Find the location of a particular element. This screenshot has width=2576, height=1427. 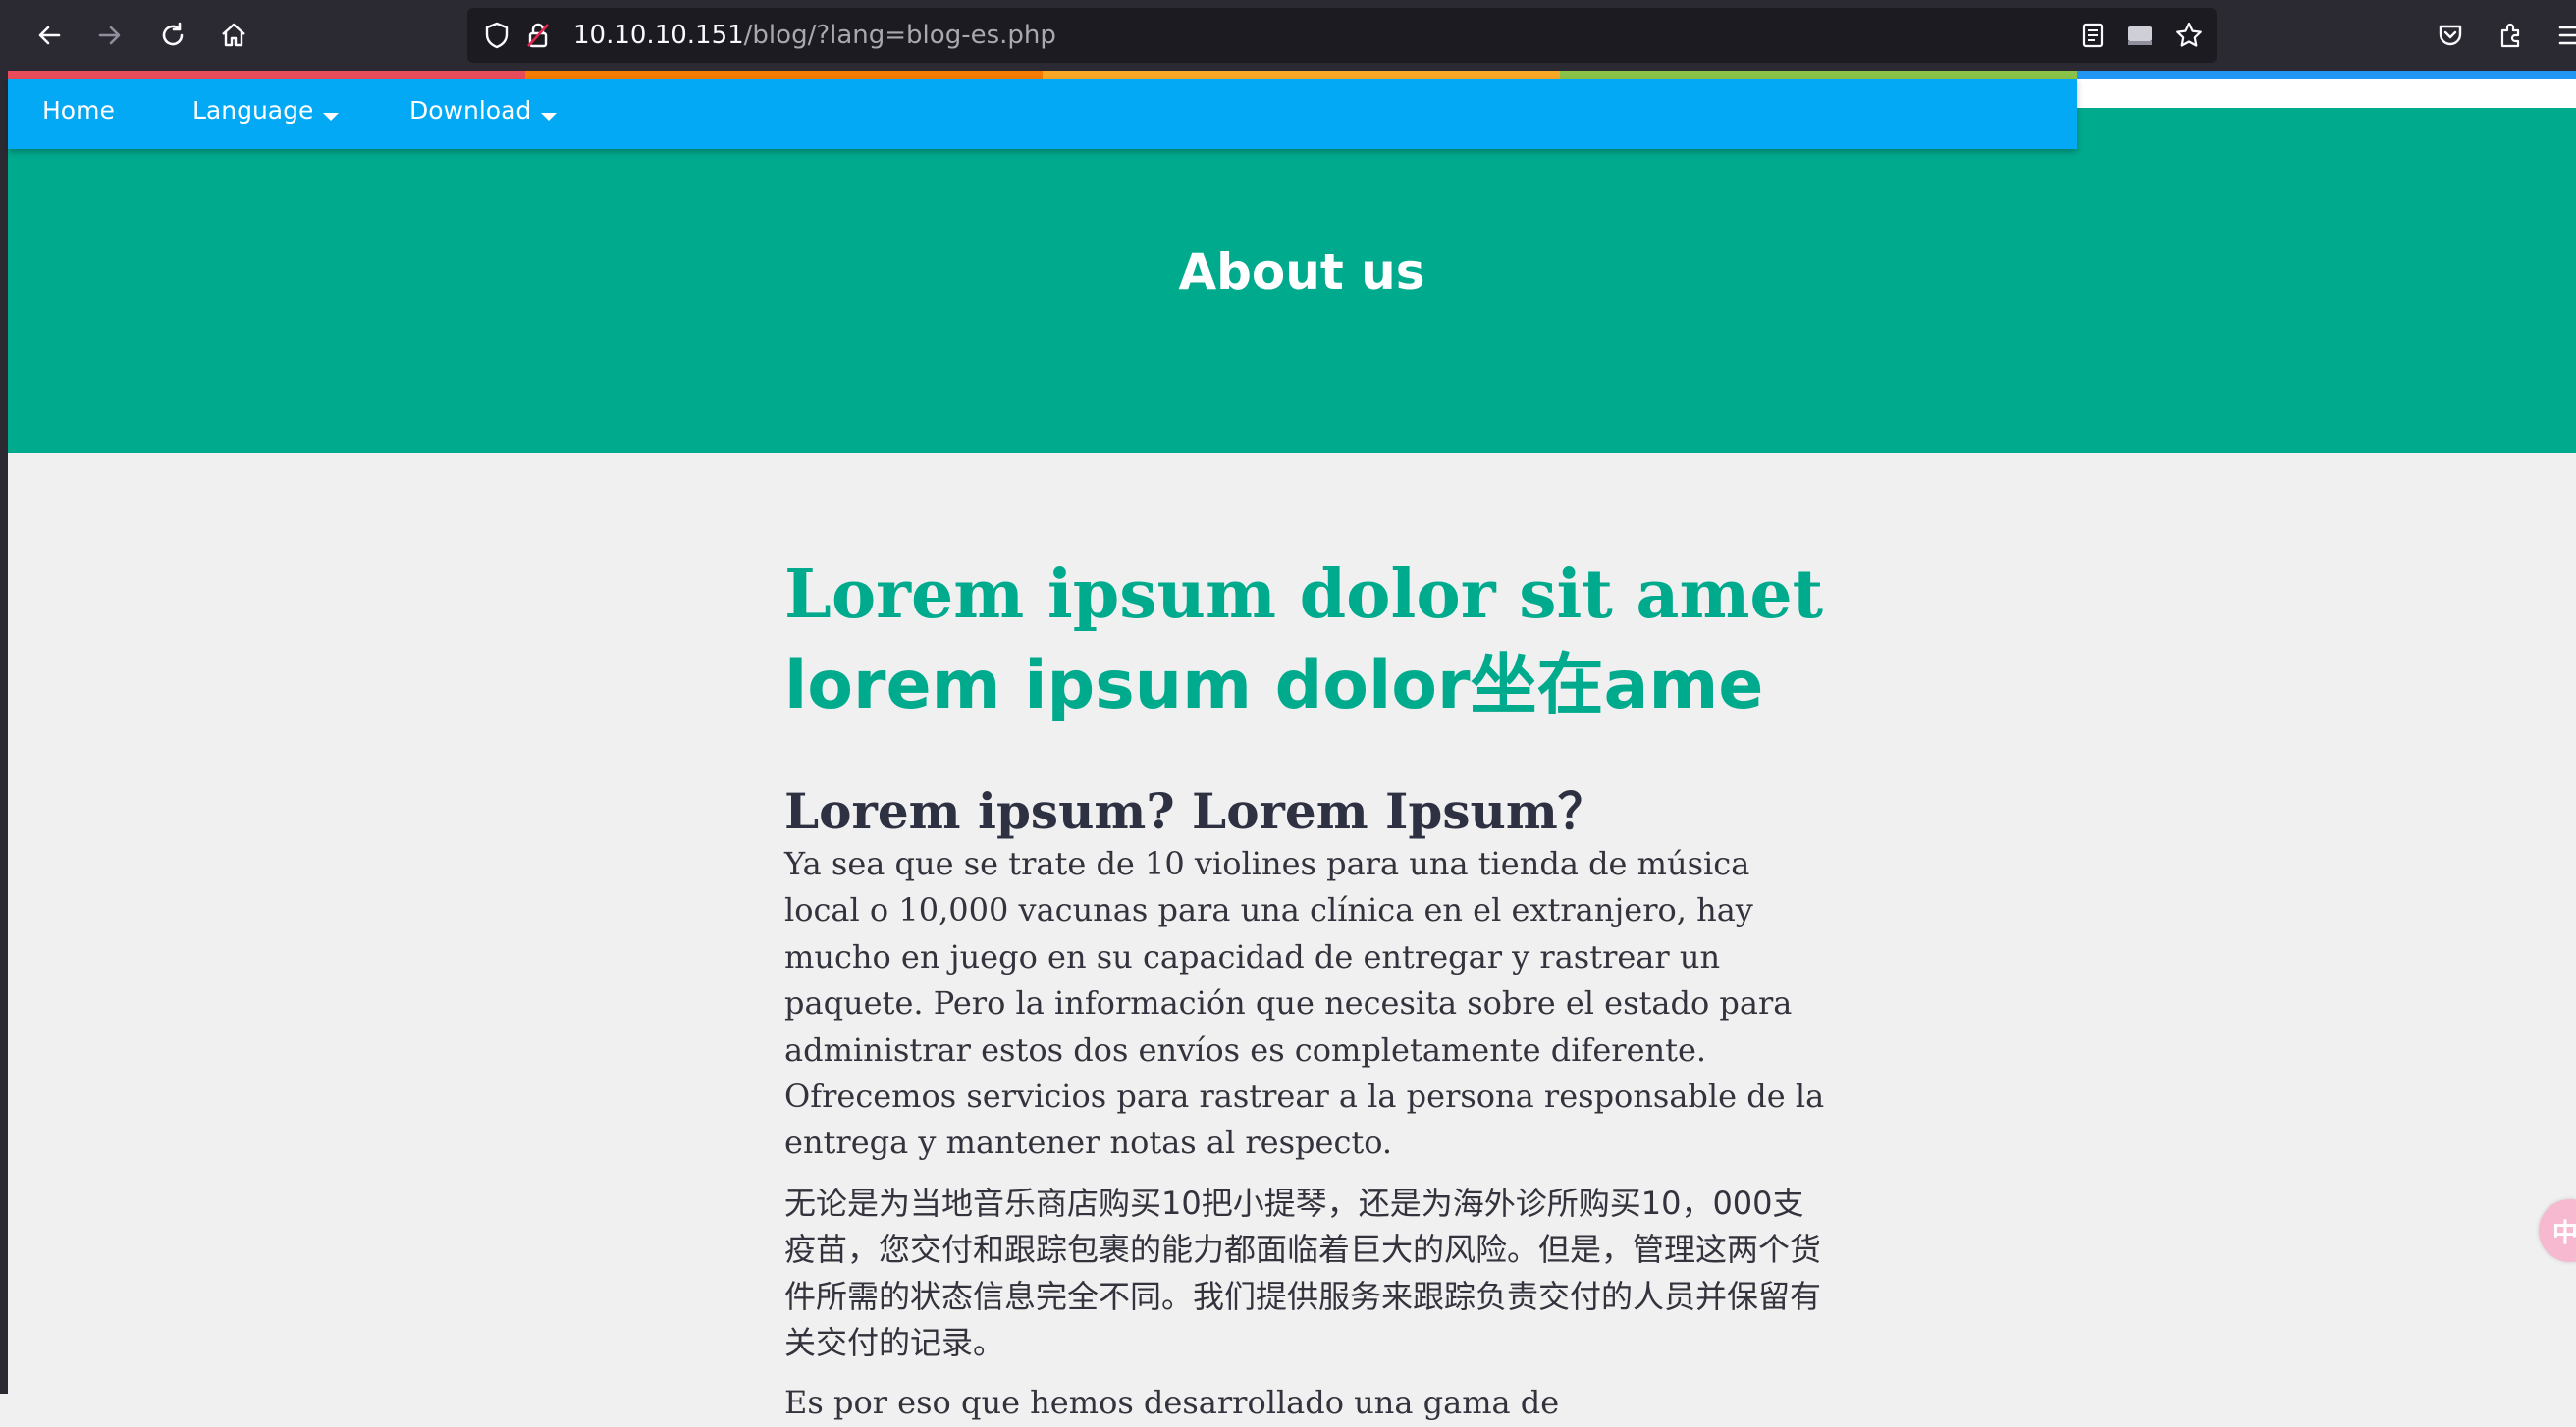

translate-widget-glyph: 中 is located at coordinates (2564, 1233).